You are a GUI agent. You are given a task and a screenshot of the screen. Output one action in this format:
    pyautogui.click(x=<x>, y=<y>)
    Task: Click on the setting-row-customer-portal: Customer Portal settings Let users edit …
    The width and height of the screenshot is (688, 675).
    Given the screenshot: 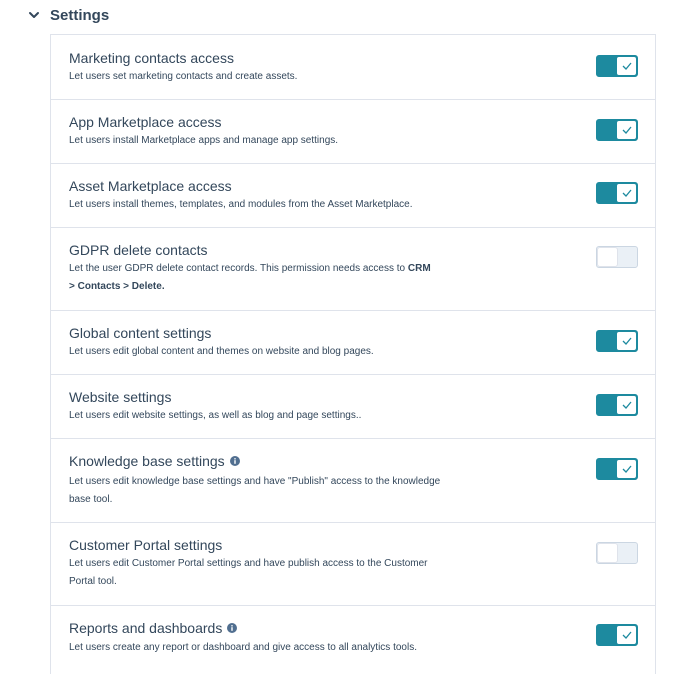 What is the action you would take?
    pyautogui.click(x=353, y=564)
    